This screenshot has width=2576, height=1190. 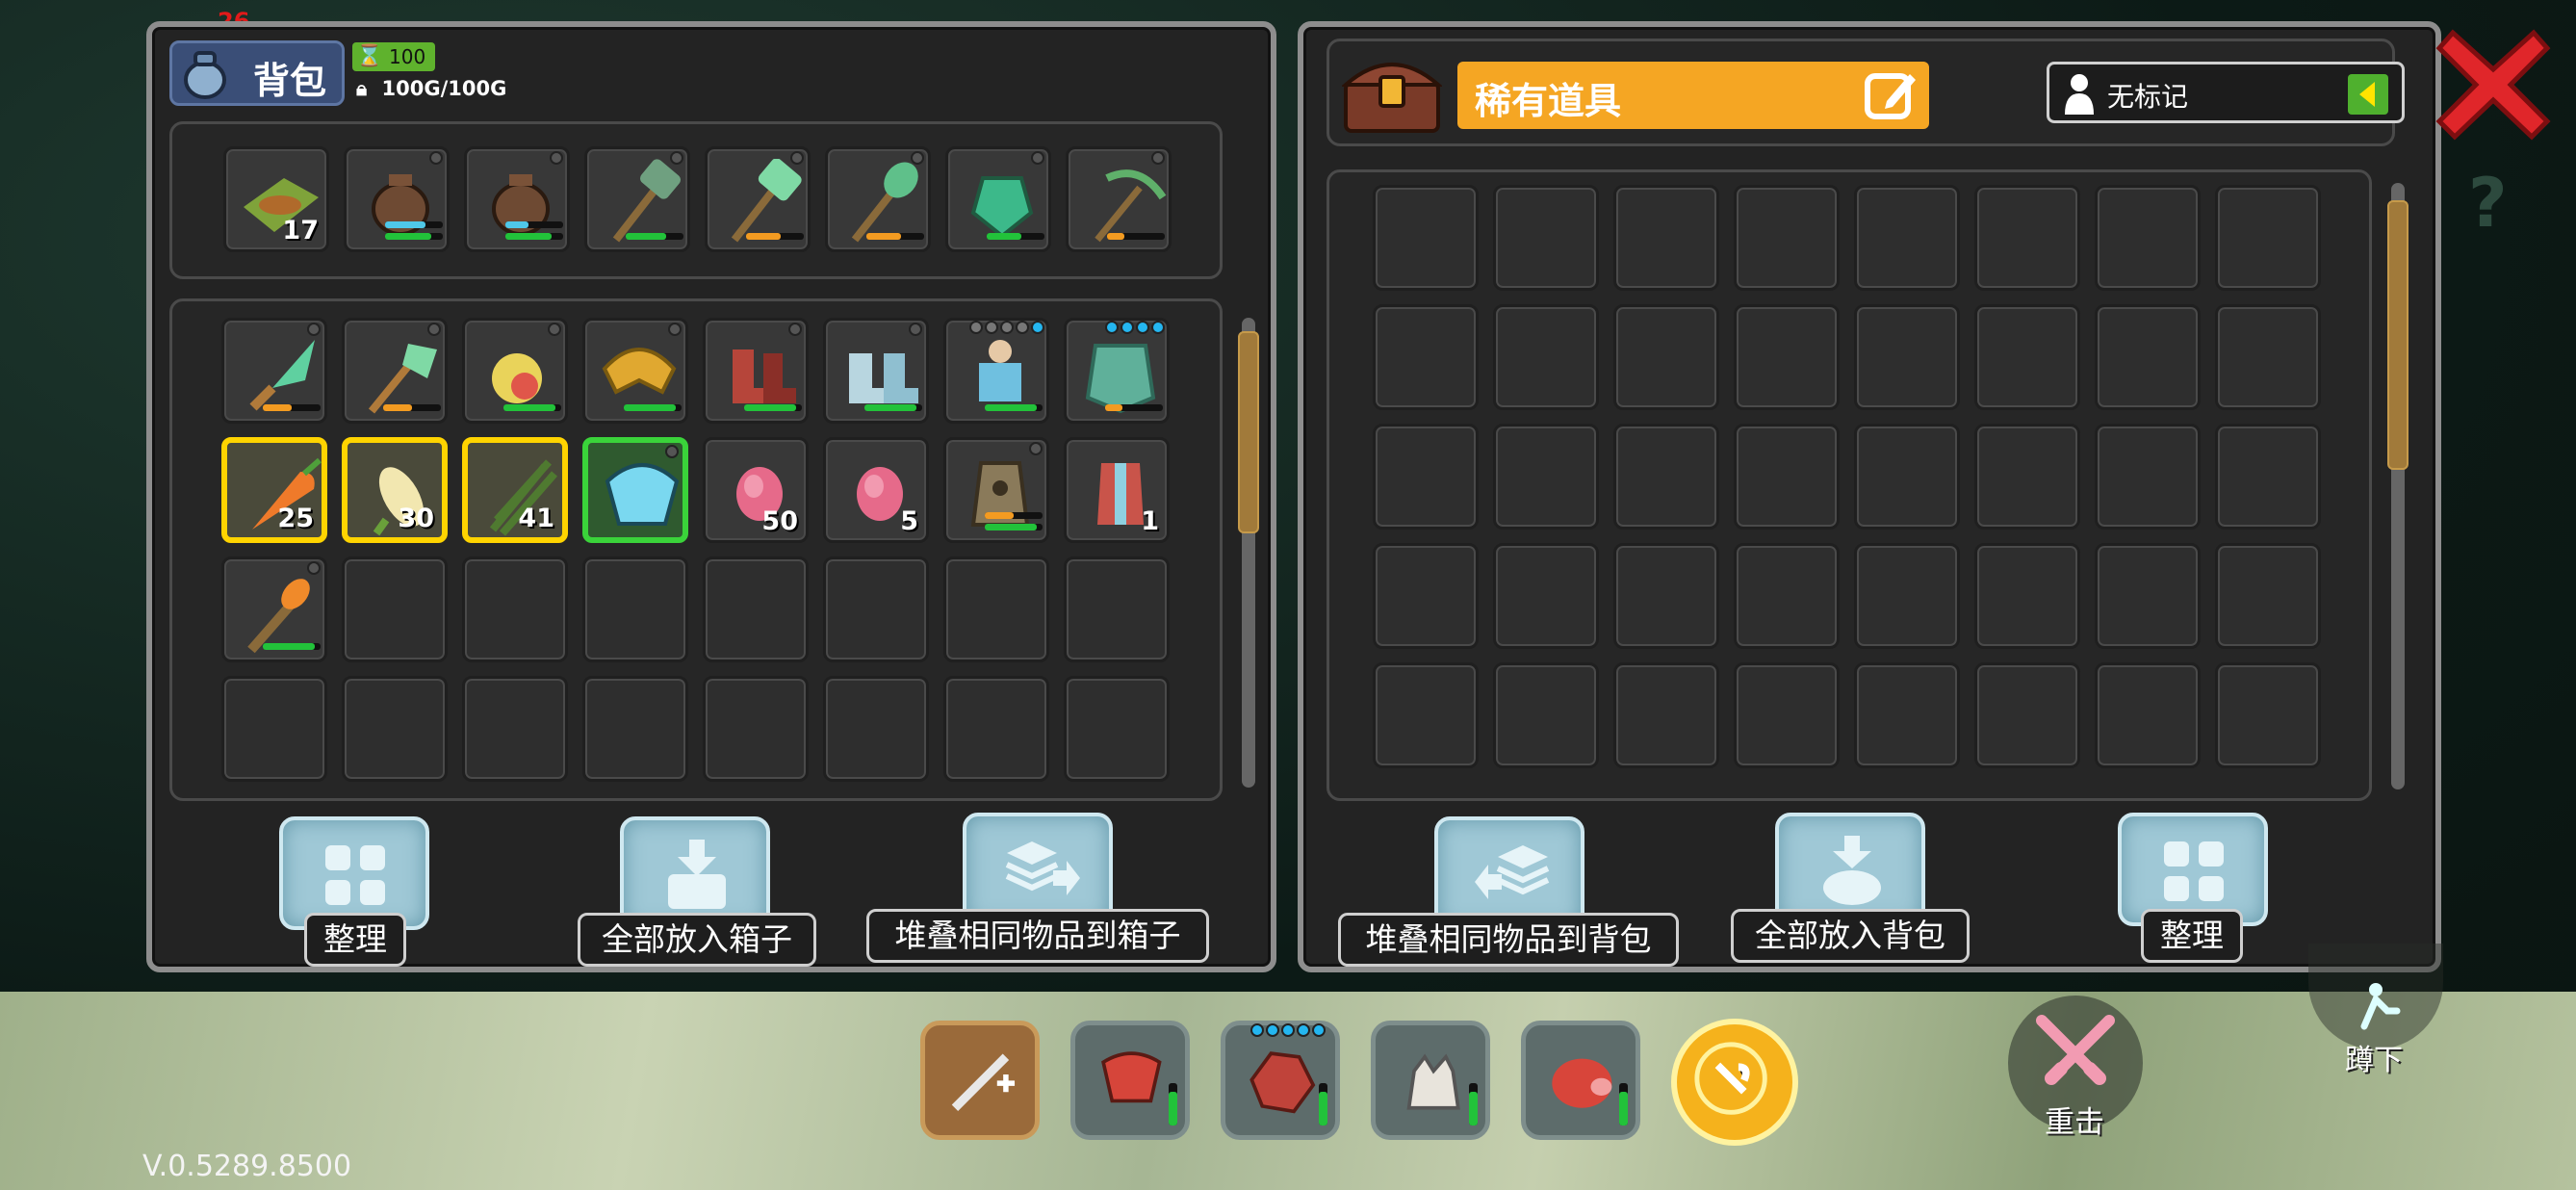 I want to click on deposit-all-label: 全部放入箱子, so click(x=697, y=940).